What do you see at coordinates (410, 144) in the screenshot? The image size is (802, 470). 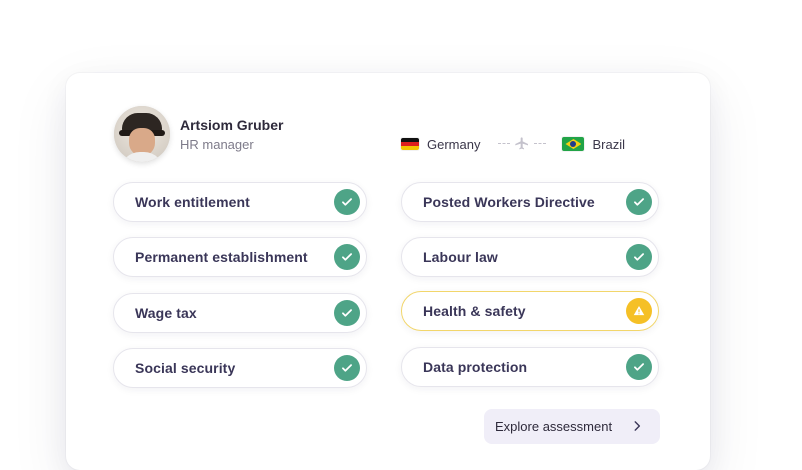 I see `germany-flag-icon` at bounding box center [410, 144].